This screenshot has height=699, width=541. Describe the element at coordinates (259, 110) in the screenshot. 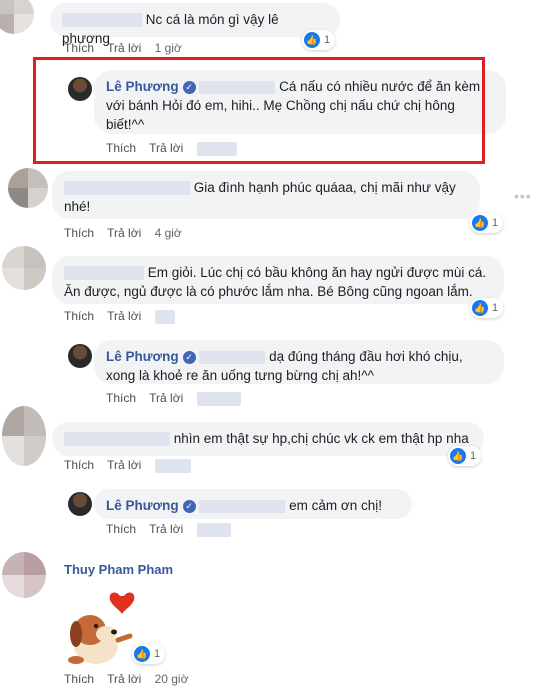

I see `highlight-box` at that location.